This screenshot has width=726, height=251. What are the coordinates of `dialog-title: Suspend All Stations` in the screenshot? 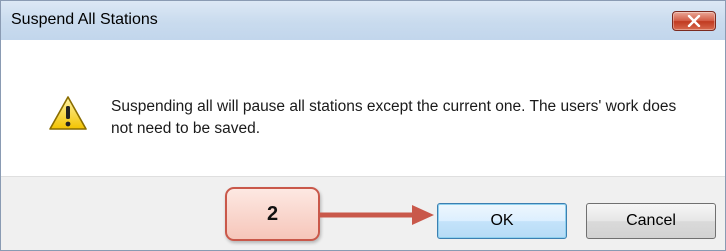 It's located at (84, 19).